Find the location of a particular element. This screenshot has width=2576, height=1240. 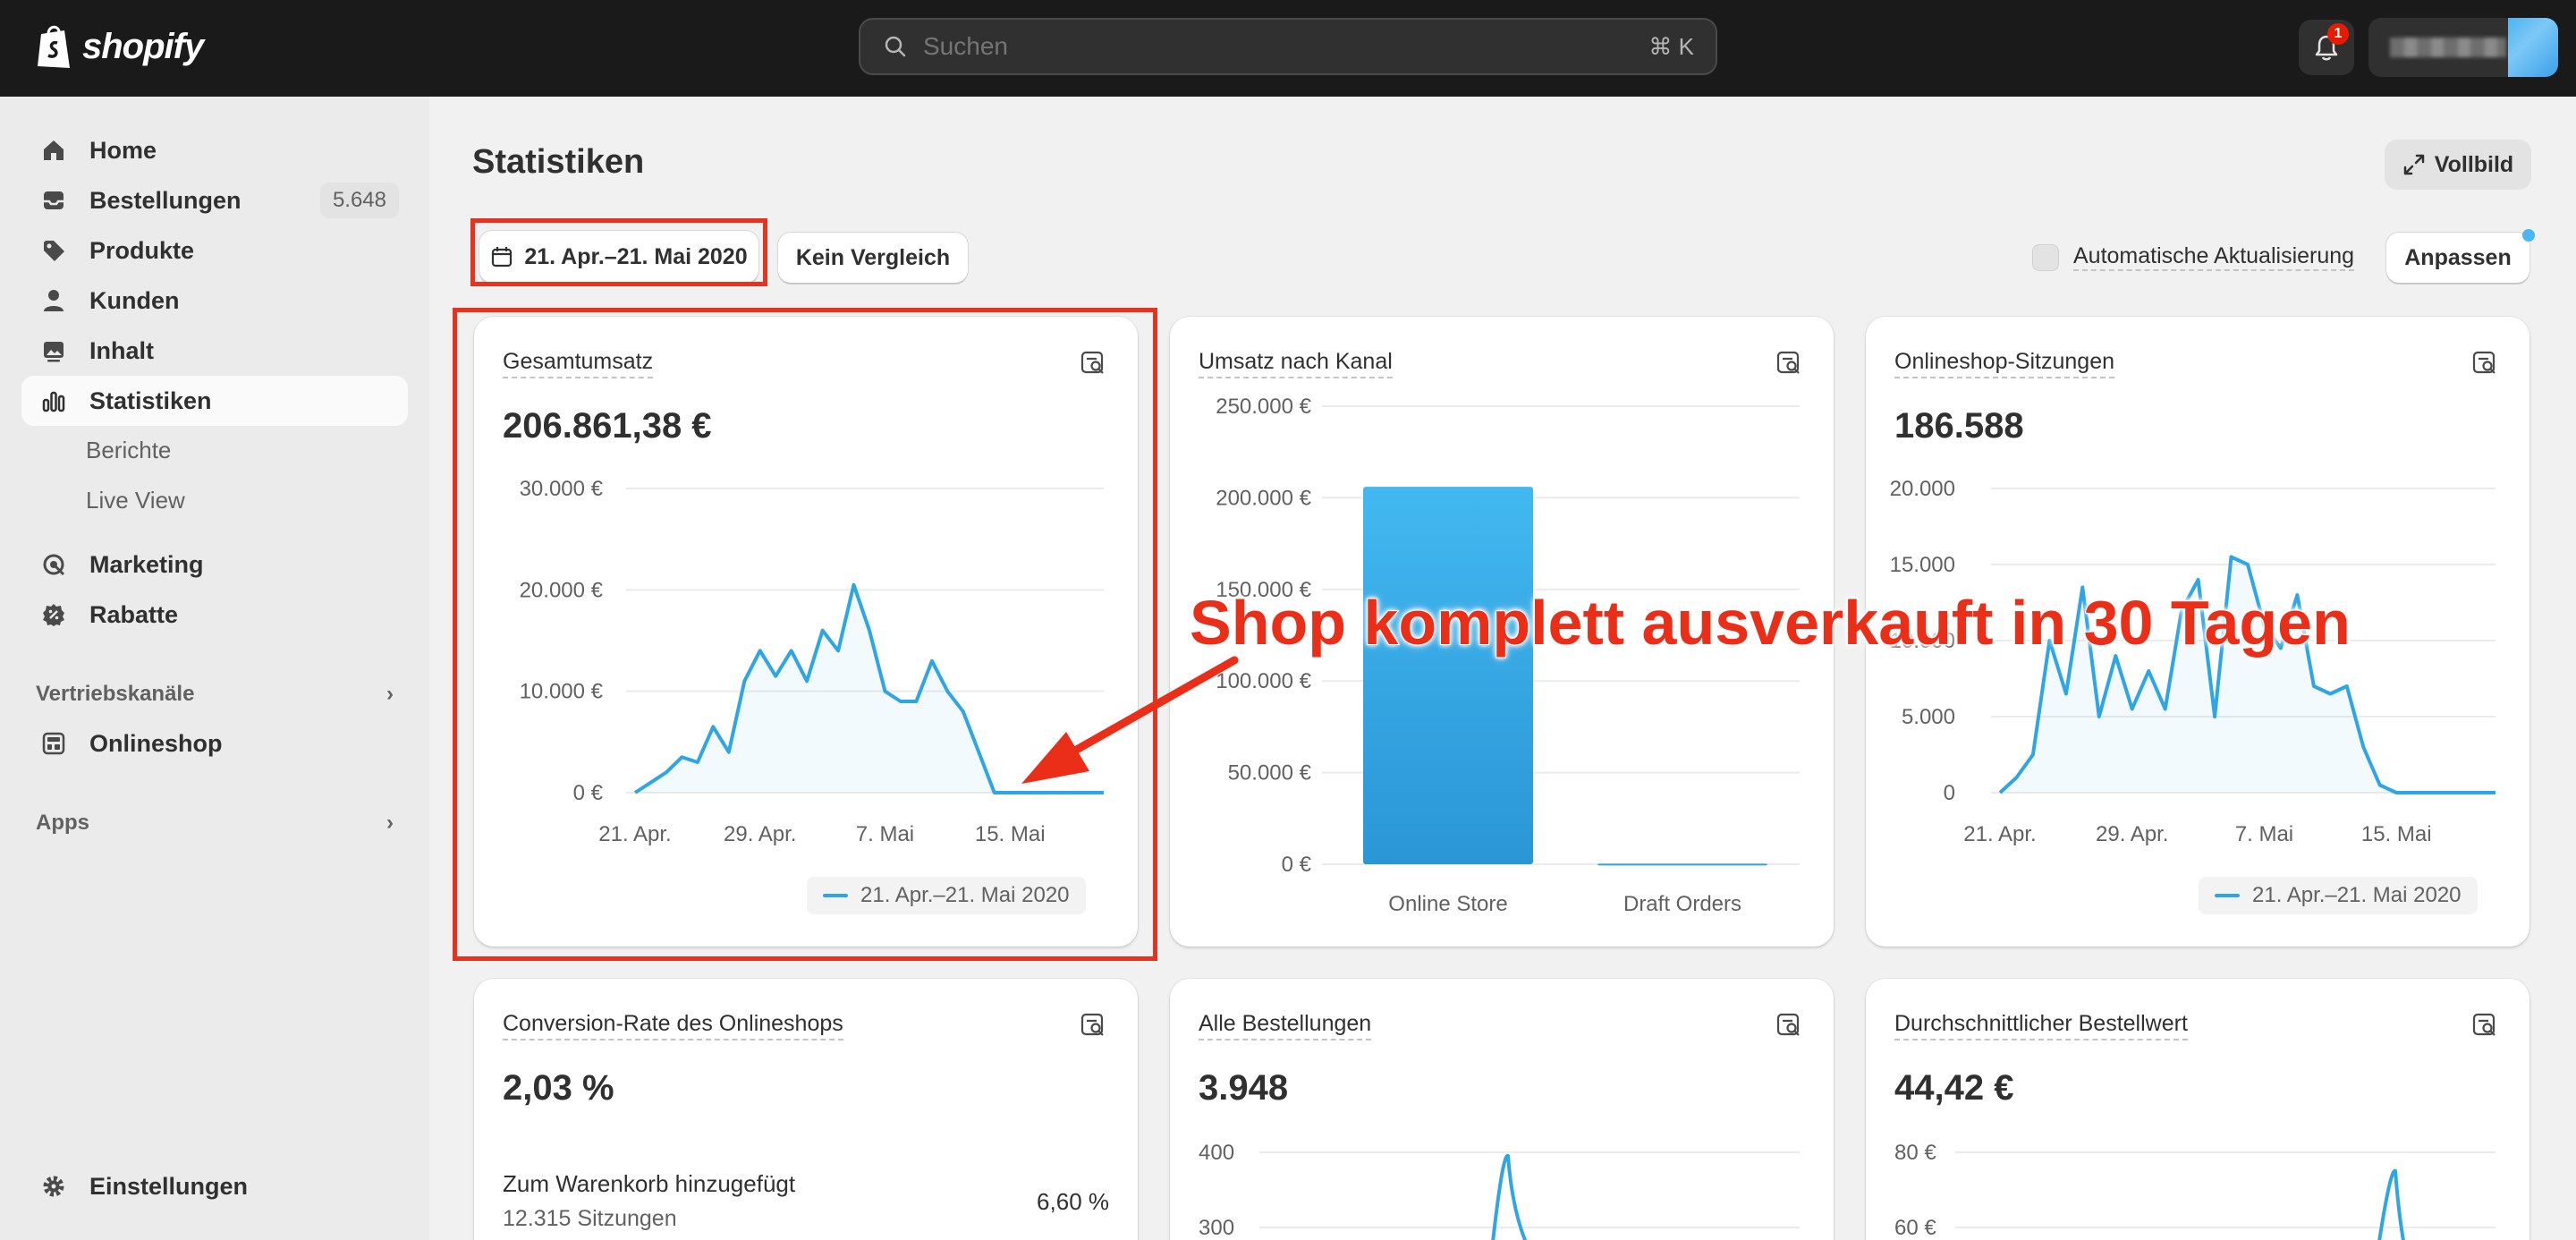

annotation-text: Shop komplett ausverkauft in 30 Tagen is located at coordinates (1770, 622).